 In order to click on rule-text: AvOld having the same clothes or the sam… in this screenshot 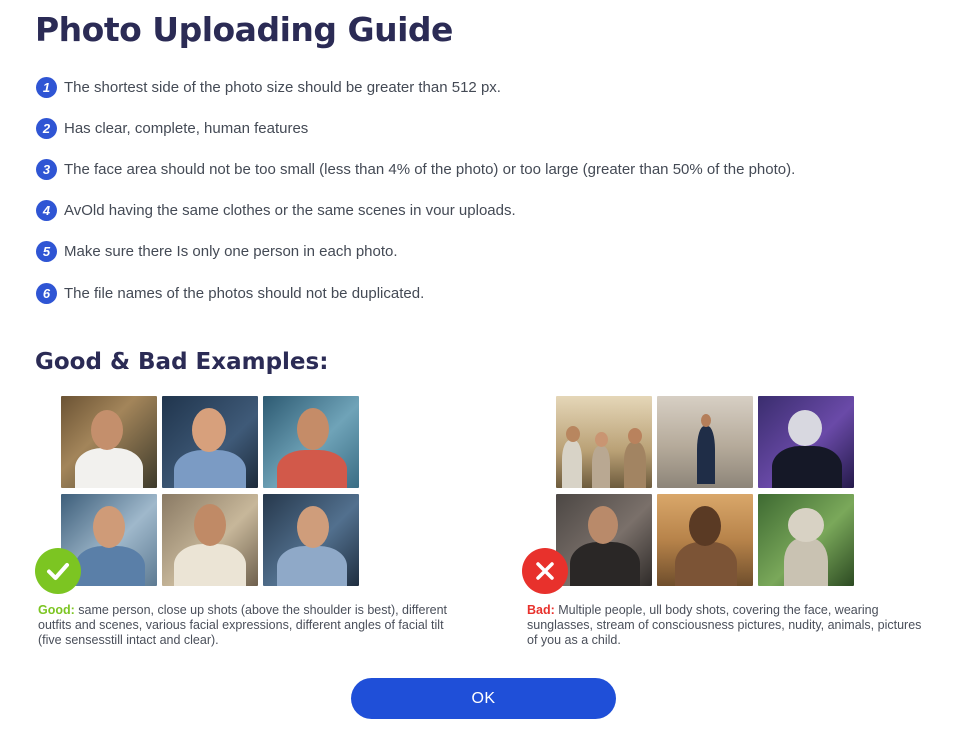, I will do `click(290, 210)`.